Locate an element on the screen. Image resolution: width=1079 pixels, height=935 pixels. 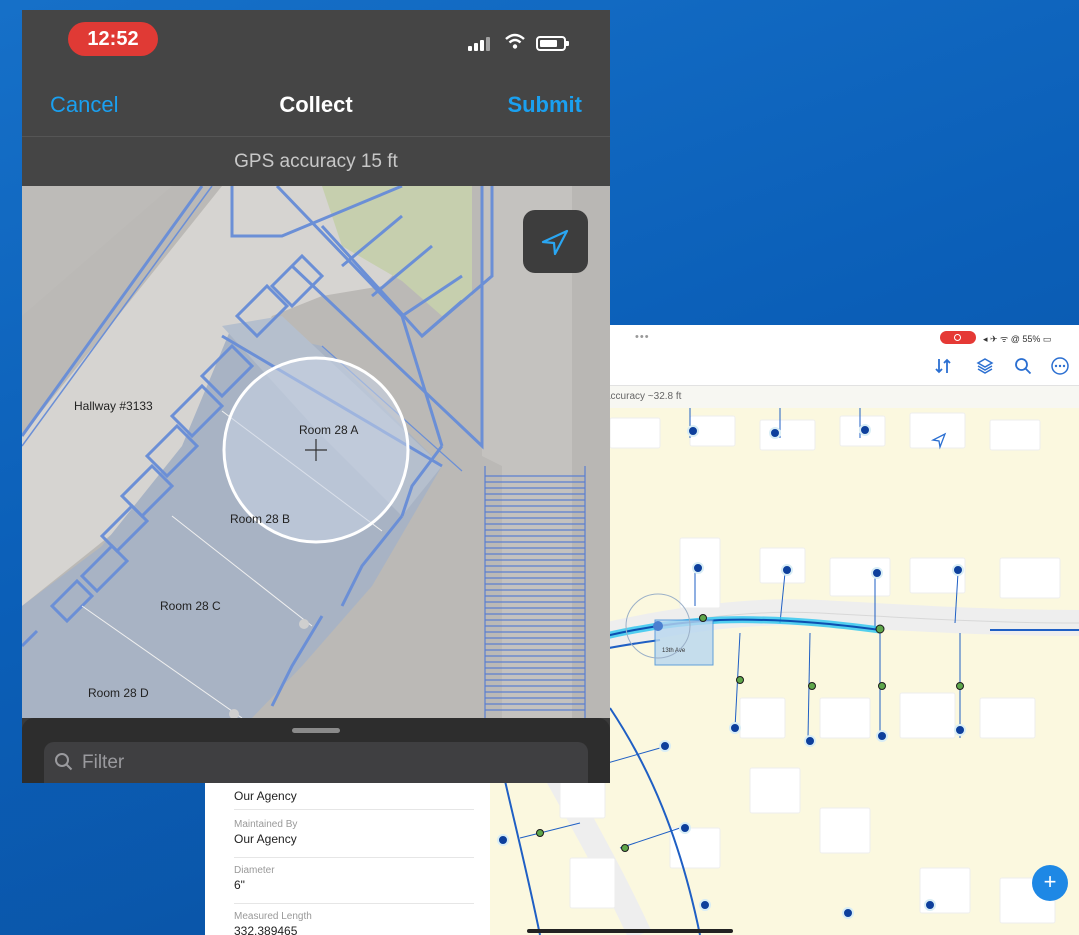
locate-button is located at coordinates (555, 241).